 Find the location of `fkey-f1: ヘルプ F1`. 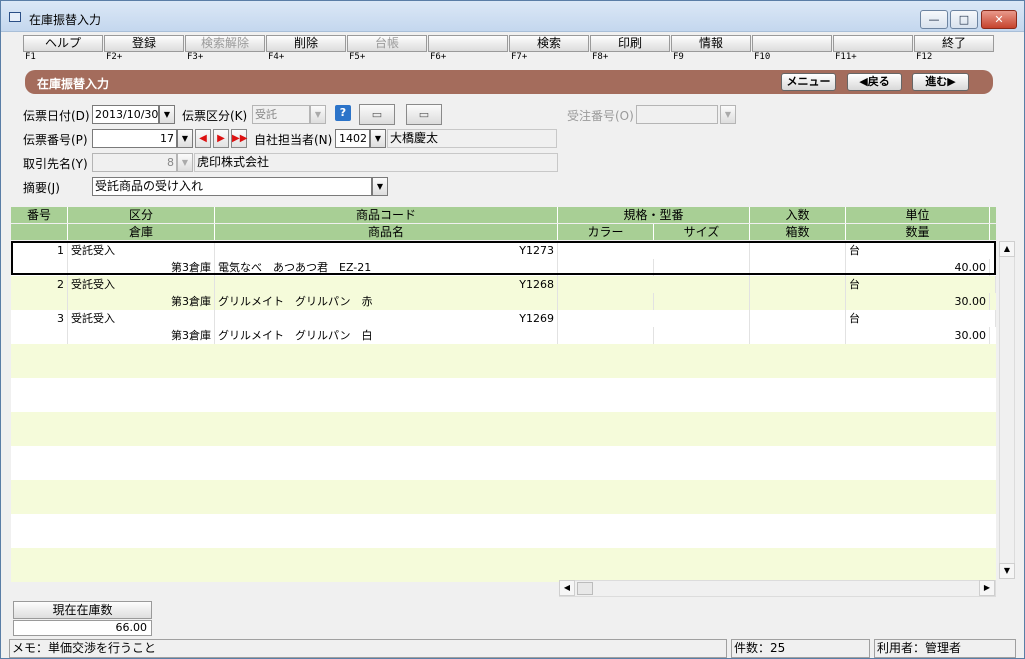

fkey-f1: ヘルプ F1 is located at coordinates (63, 49).